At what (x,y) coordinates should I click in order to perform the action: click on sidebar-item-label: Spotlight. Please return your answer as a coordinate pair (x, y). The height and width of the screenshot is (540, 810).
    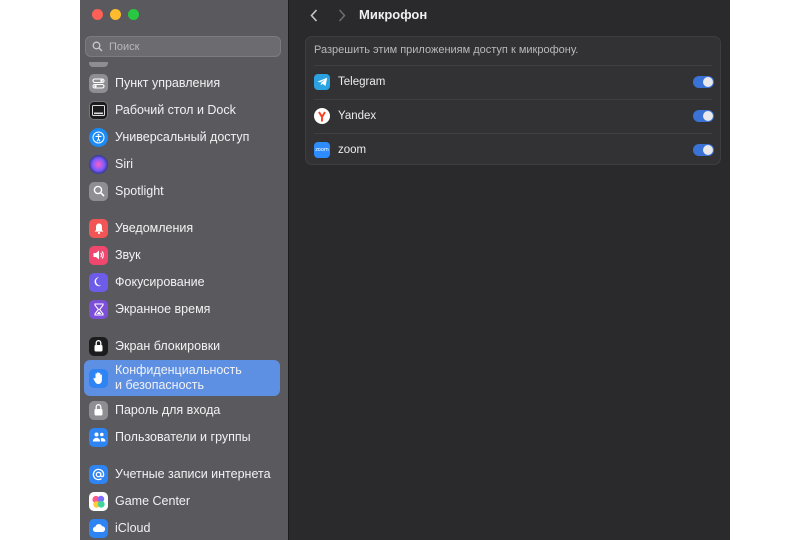
    Looking at the image, I should click on (139, 191).